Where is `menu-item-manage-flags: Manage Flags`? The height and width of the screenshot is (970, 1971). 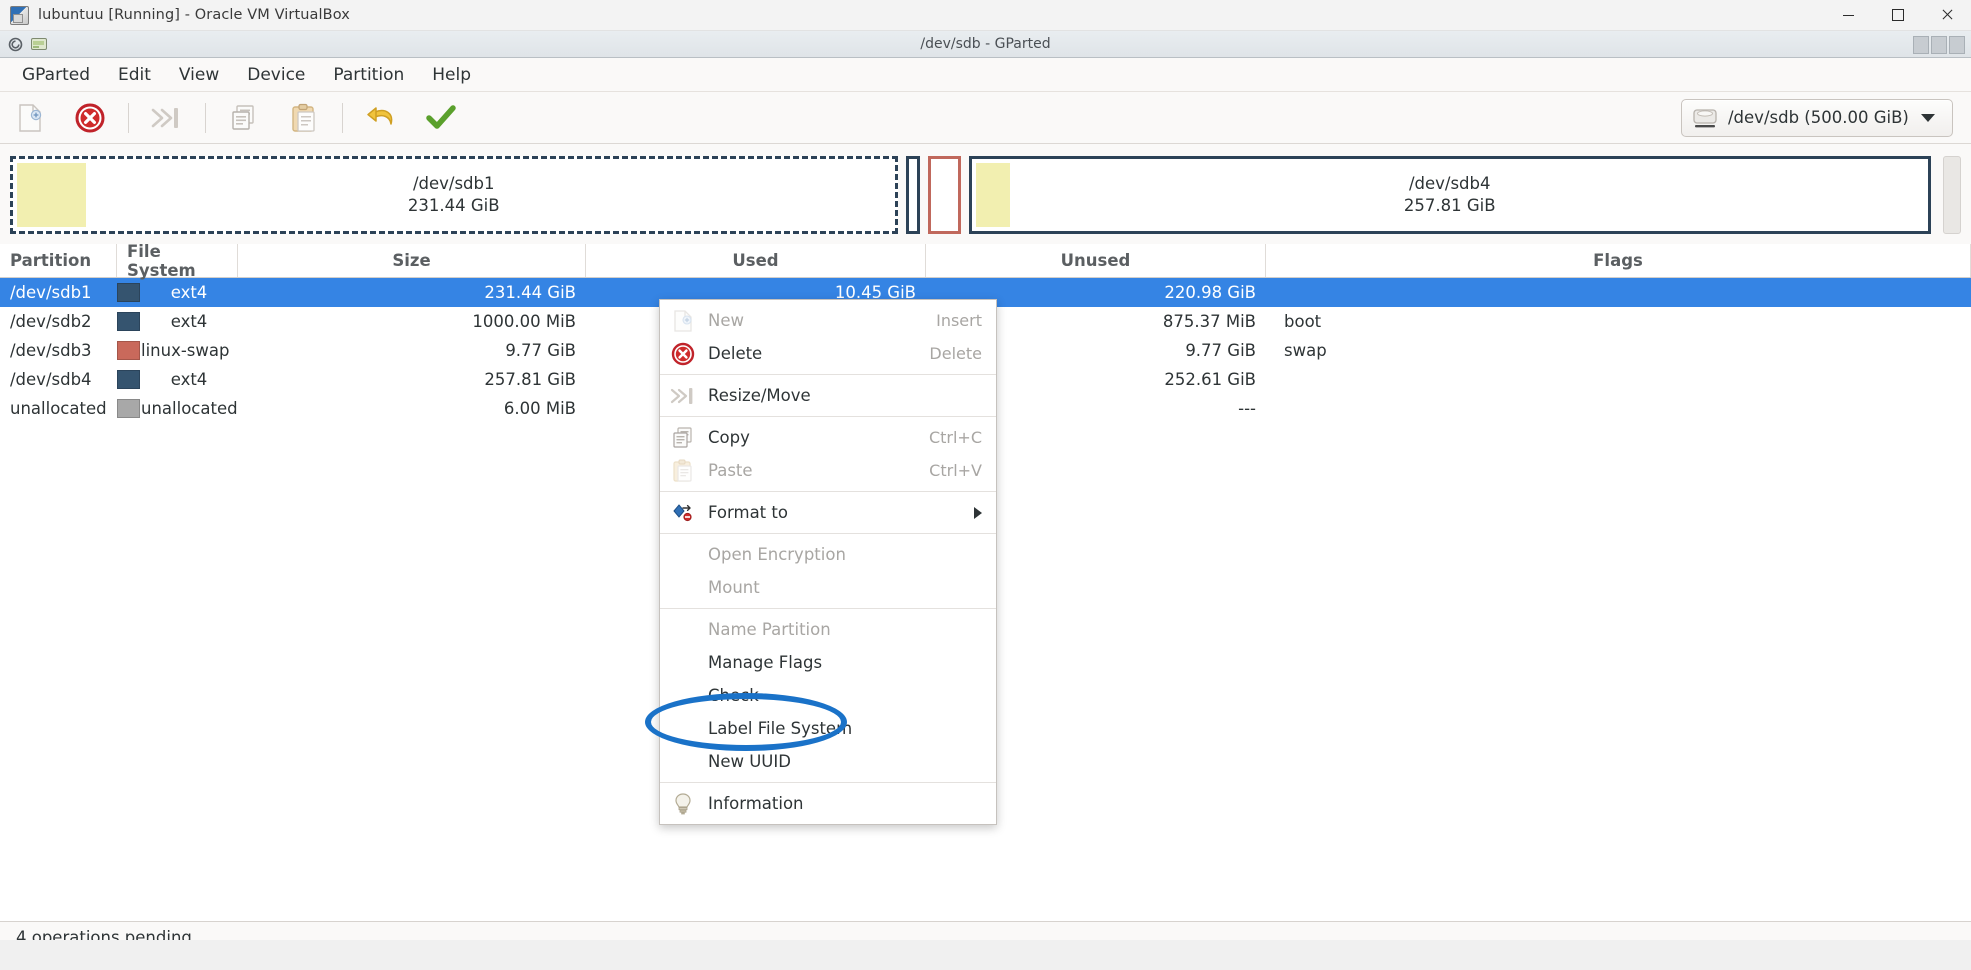 menu-item-manage-flags: Manage Flags is located at coordinates (828, 662).